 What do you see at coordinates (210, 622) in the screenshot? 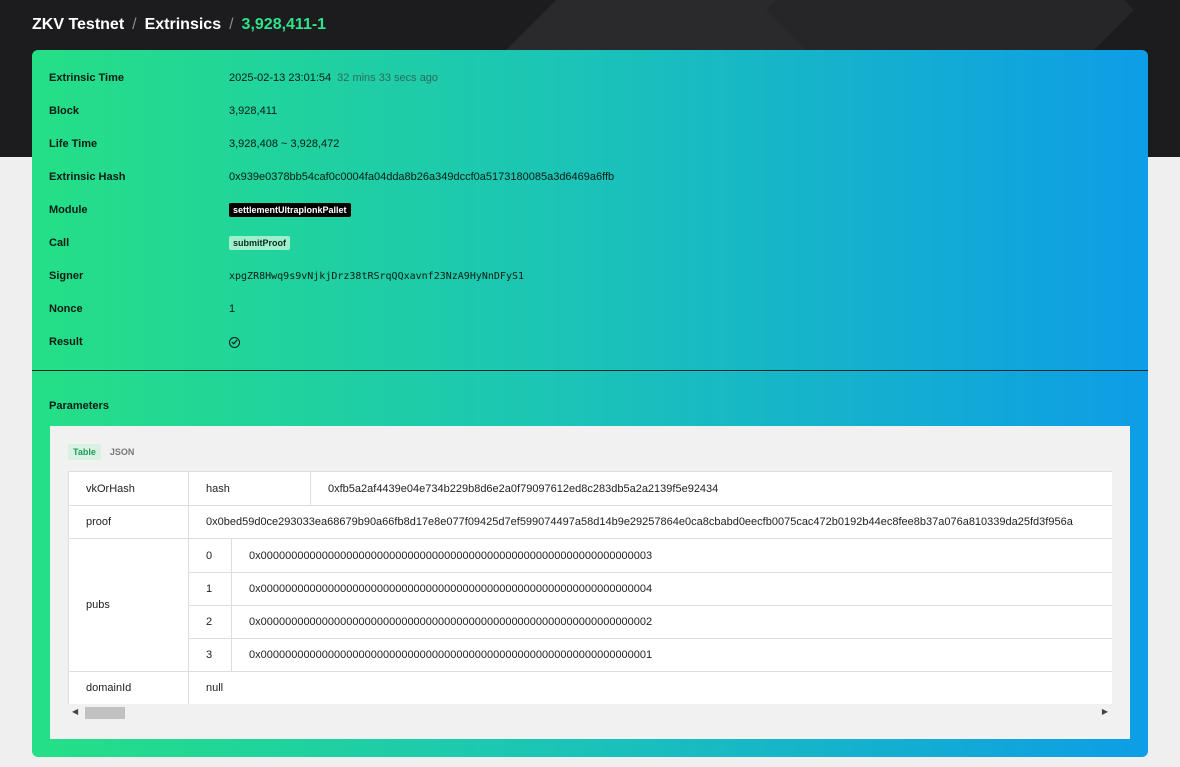
I see `pubs-index: 2` at bounding box center [210, 622].